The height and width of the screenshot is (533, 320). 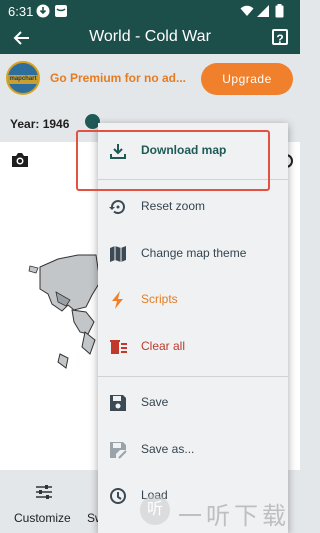 What do you see at coordinates (43, 11) in the screenshot?
I see `download-notification-icon` at bounding box center [43, 11].